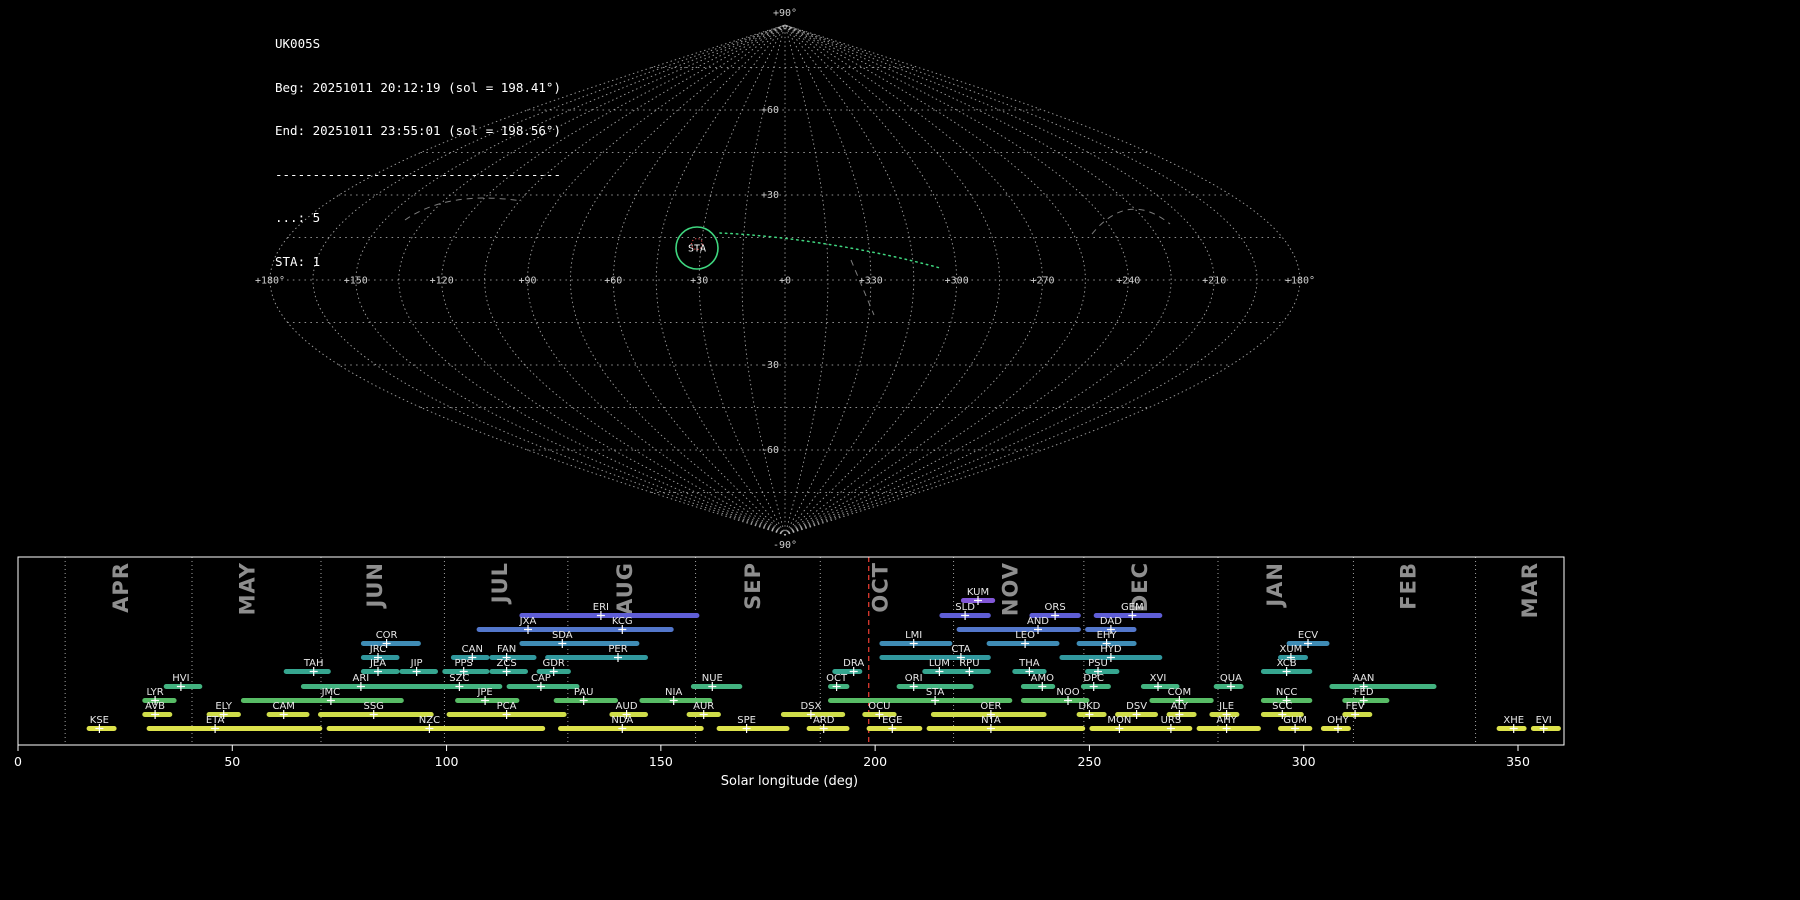  Describe the element at coordinates (1214, 281) in the screenshot. I see `map-lon-label: +210` at that location.